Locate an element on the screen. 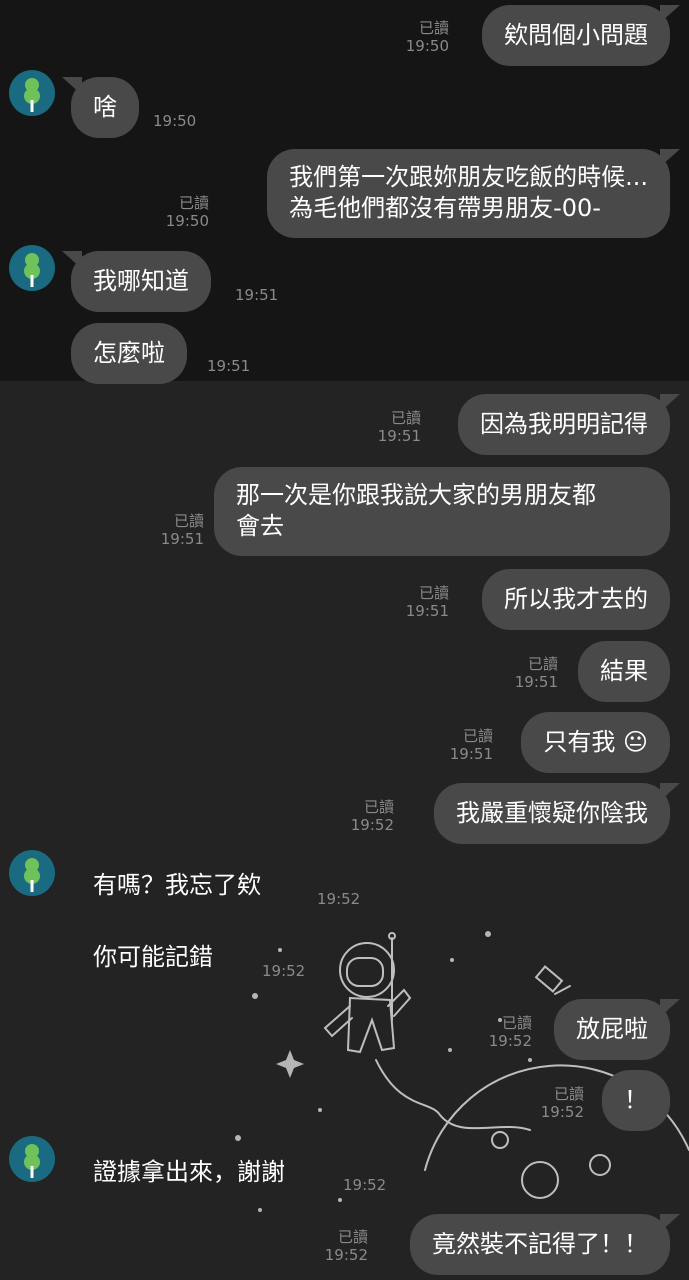 Image resolution: width=689 pixels, height=1280 pixels. message-text: 會去 is located at coordinates (260, 526).